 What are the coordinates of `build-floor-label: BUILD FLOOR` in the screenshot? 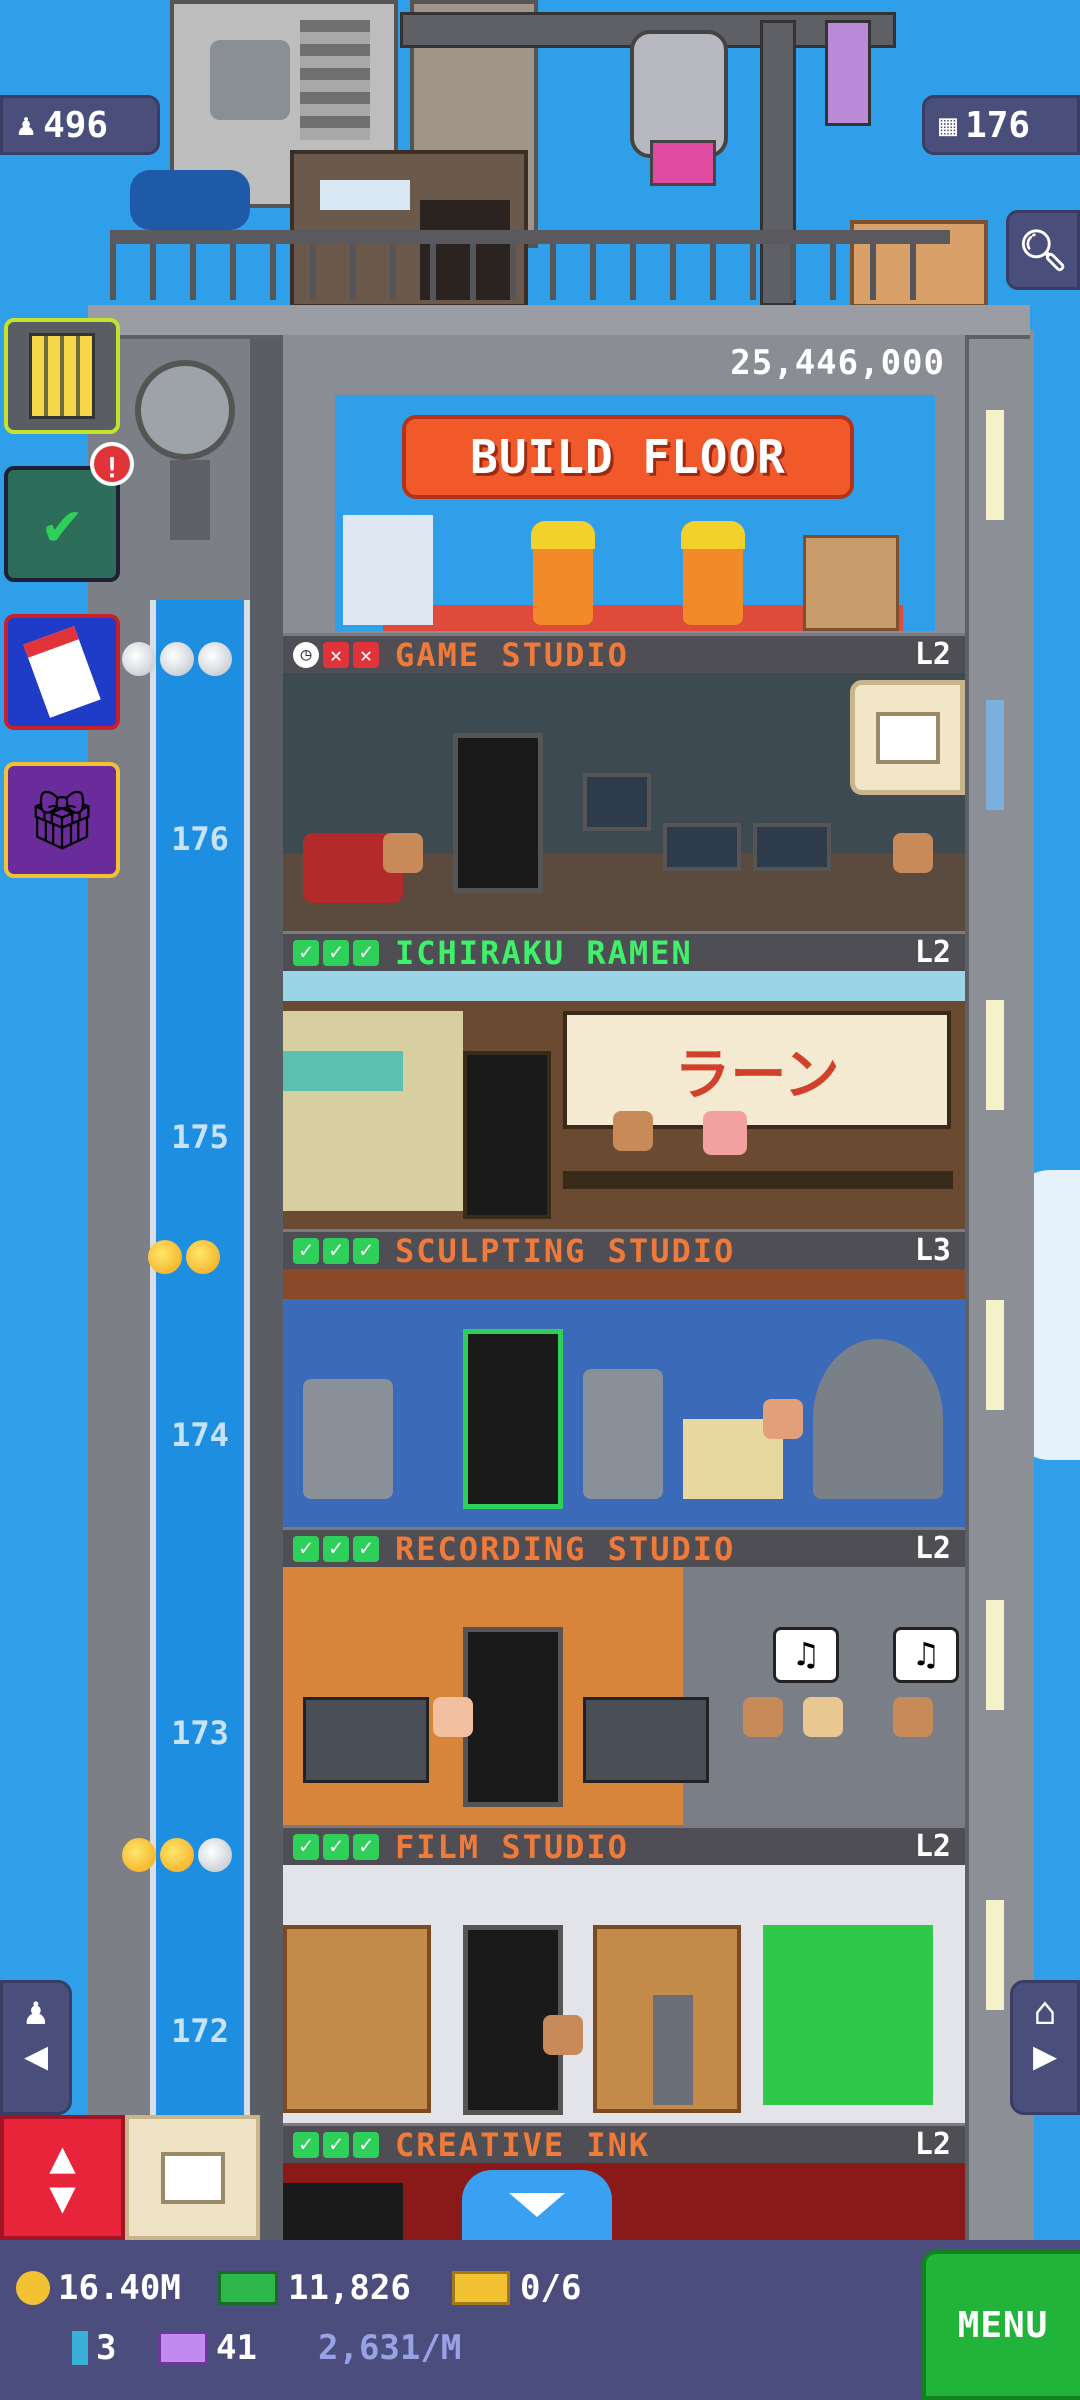 It's located at (628, 457).